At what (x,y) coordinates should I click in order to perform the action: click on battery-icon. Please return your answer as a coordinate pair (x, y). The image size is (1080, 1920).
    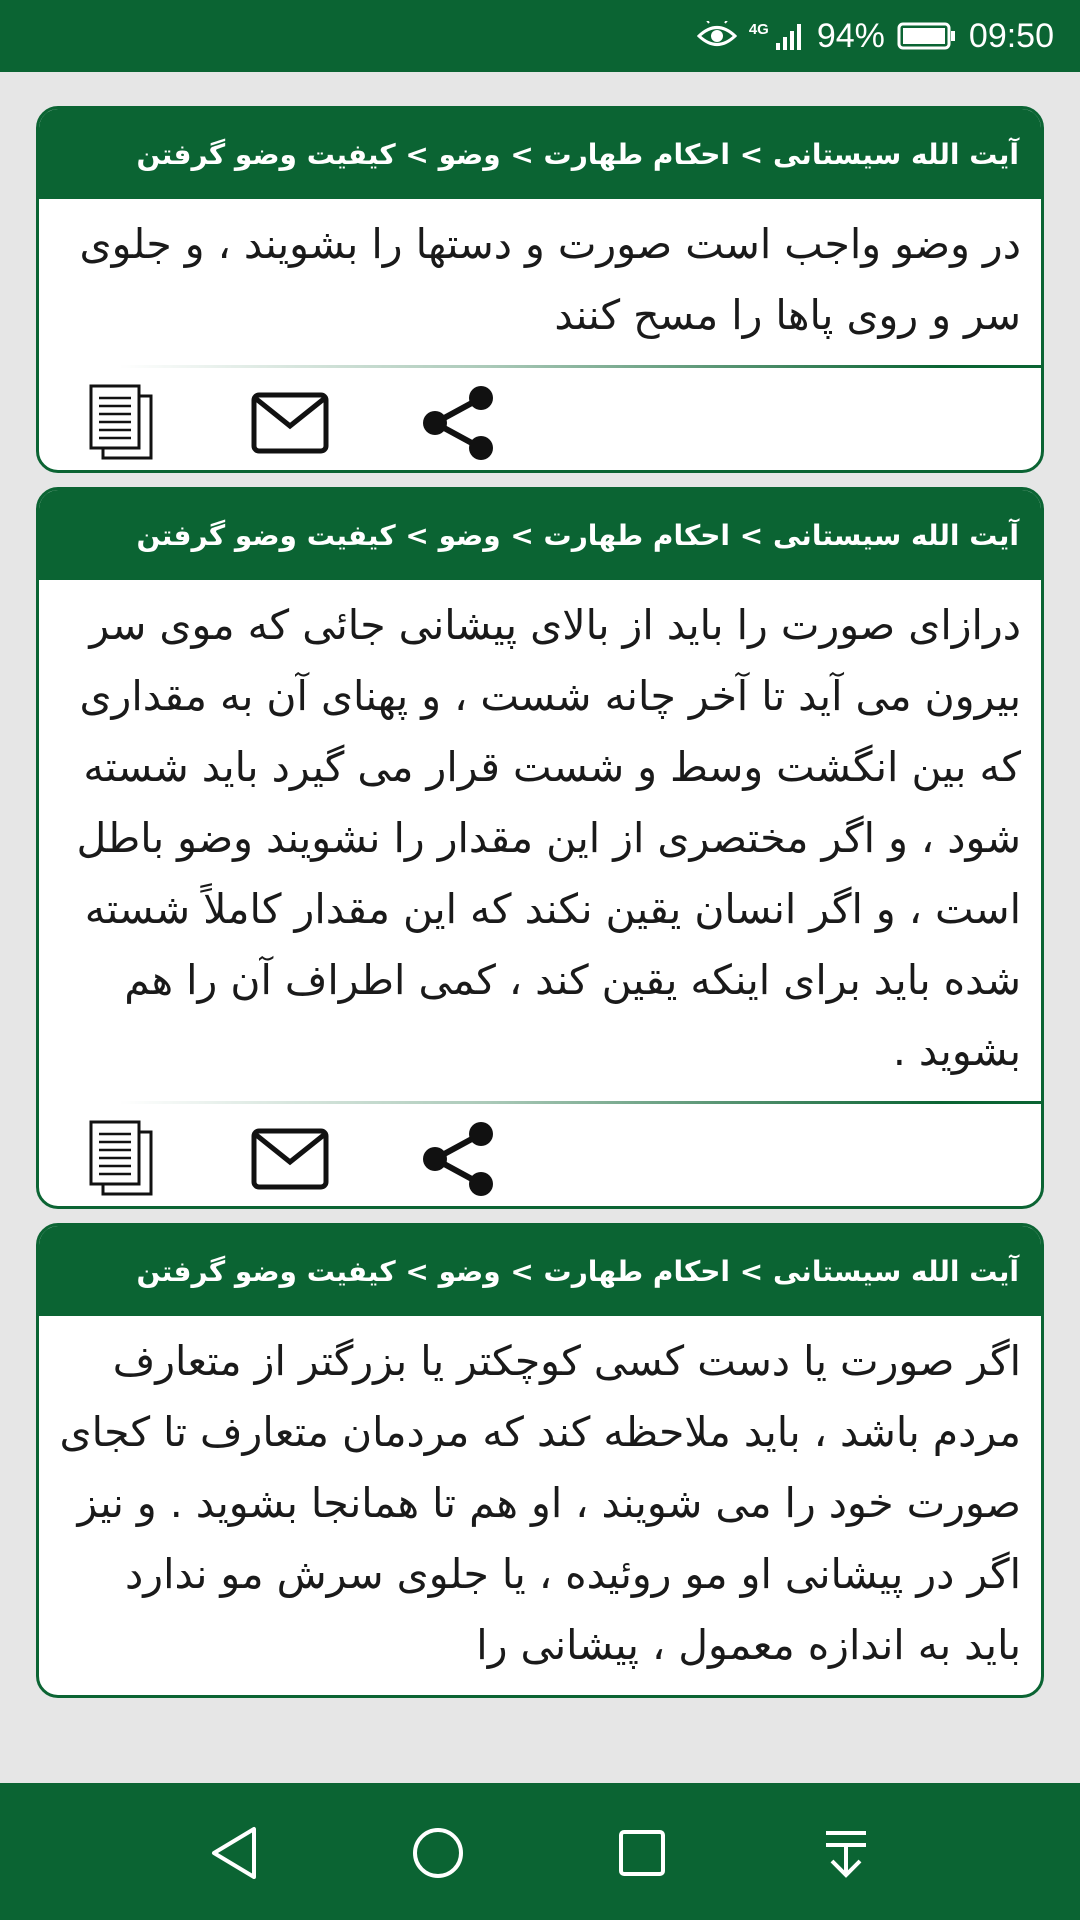
    Looking at the image, I should click on (927, 36).